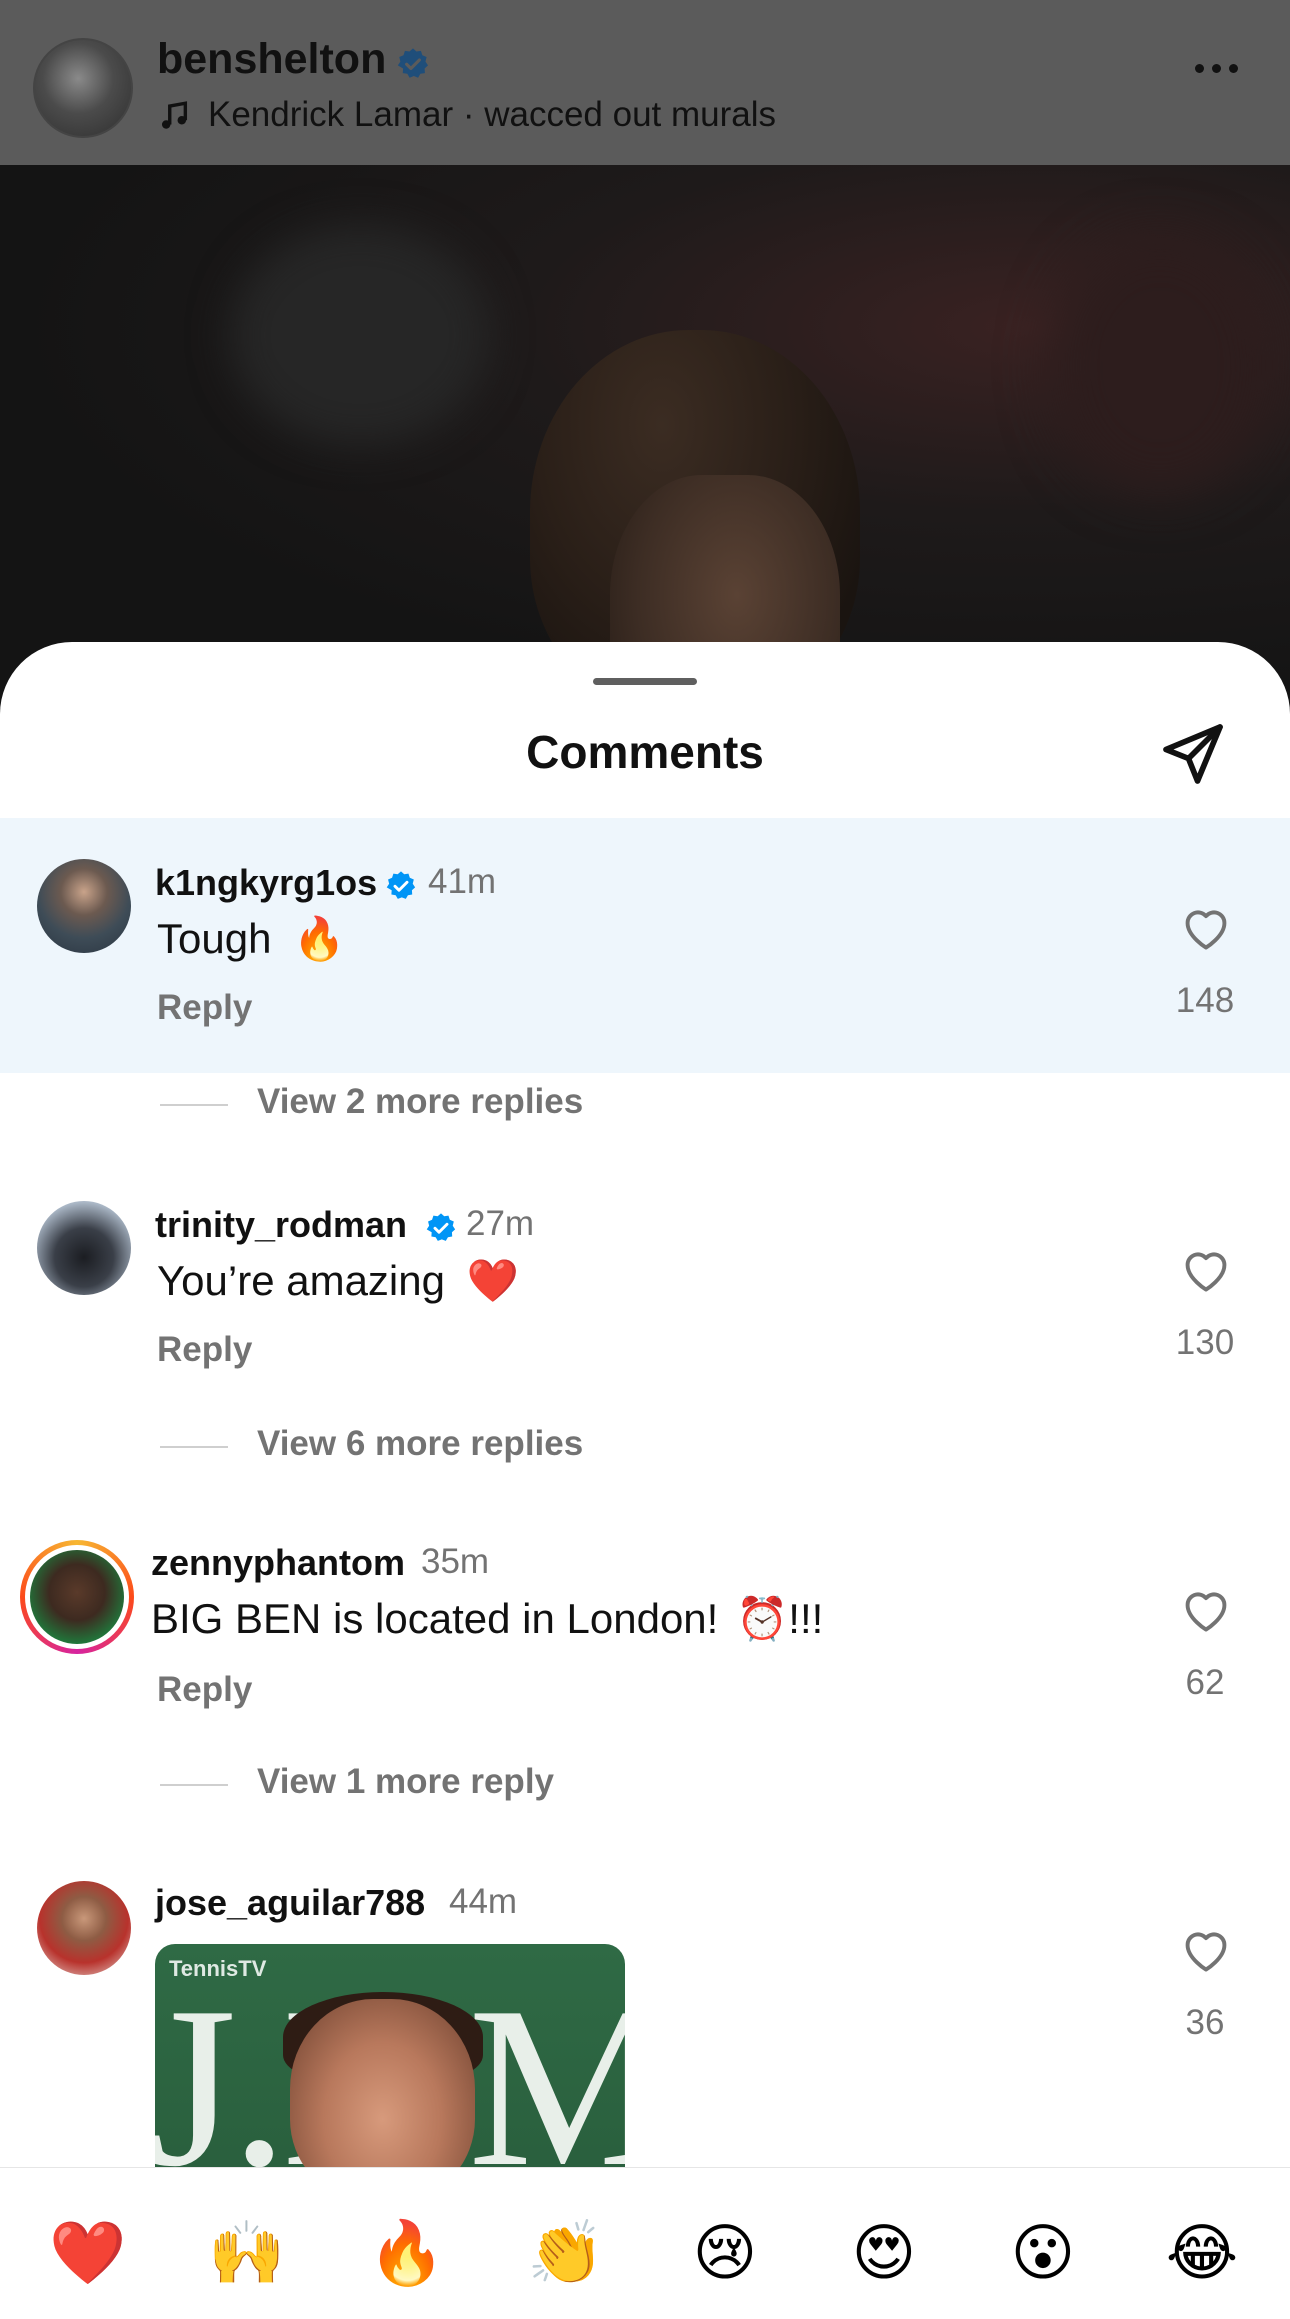 The image size is (1290, 2319). I want to click on story-ring, so click(77, 1597).